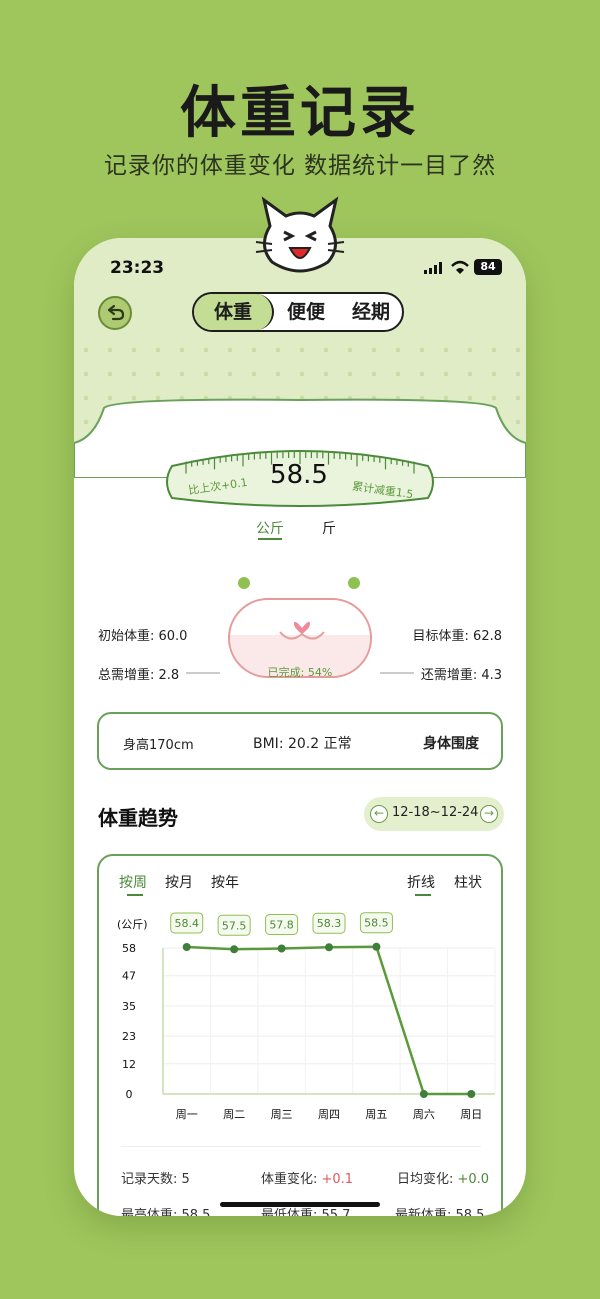  What do you see at coordinates (457, 634) in the screenshot?
I see `target-weight: 目标体重: 62.8` at bounding box center [457, 634].